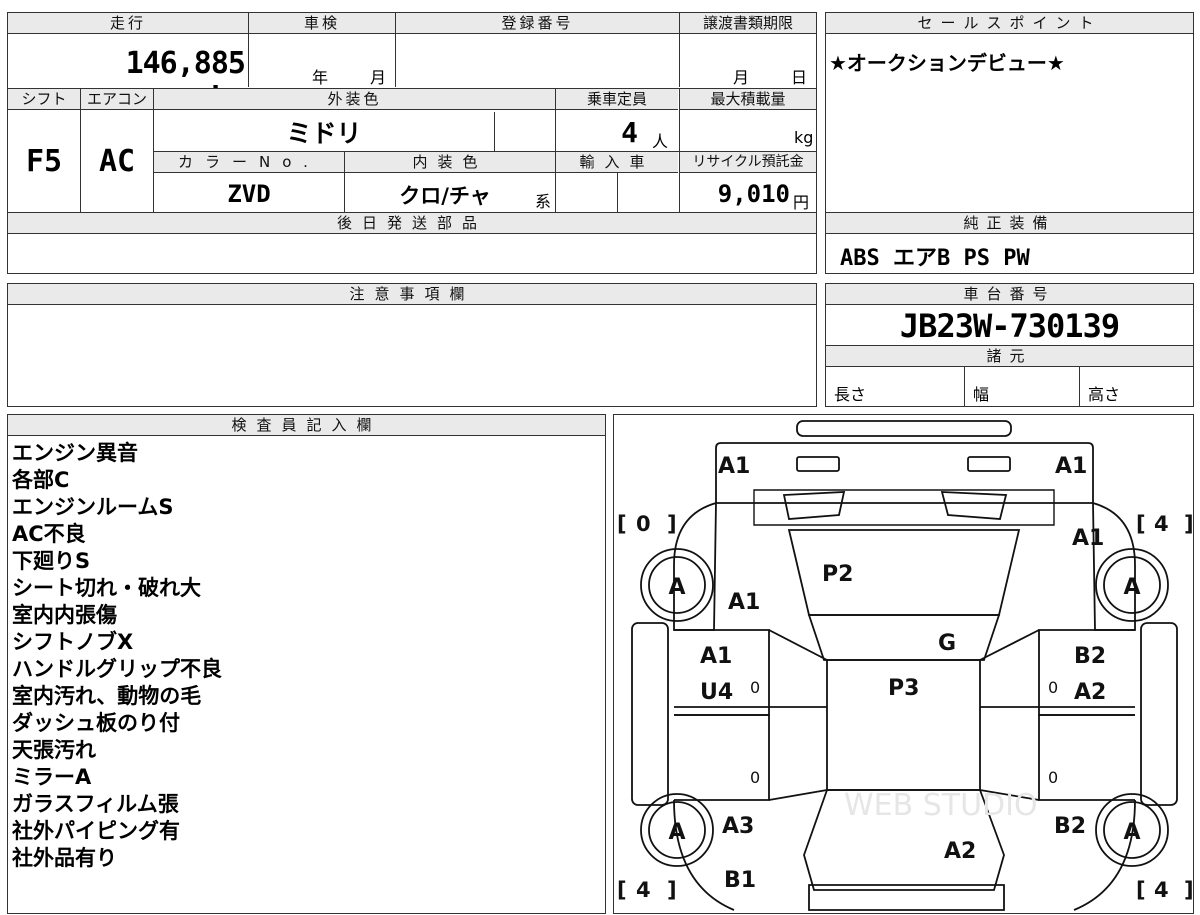 Image resolution: width=1200 pixels, height=915 pixels. Describe the element at coordinates (445, 196) in the screenshot. I see `interior-color-value: クロ/チャ` at that location.